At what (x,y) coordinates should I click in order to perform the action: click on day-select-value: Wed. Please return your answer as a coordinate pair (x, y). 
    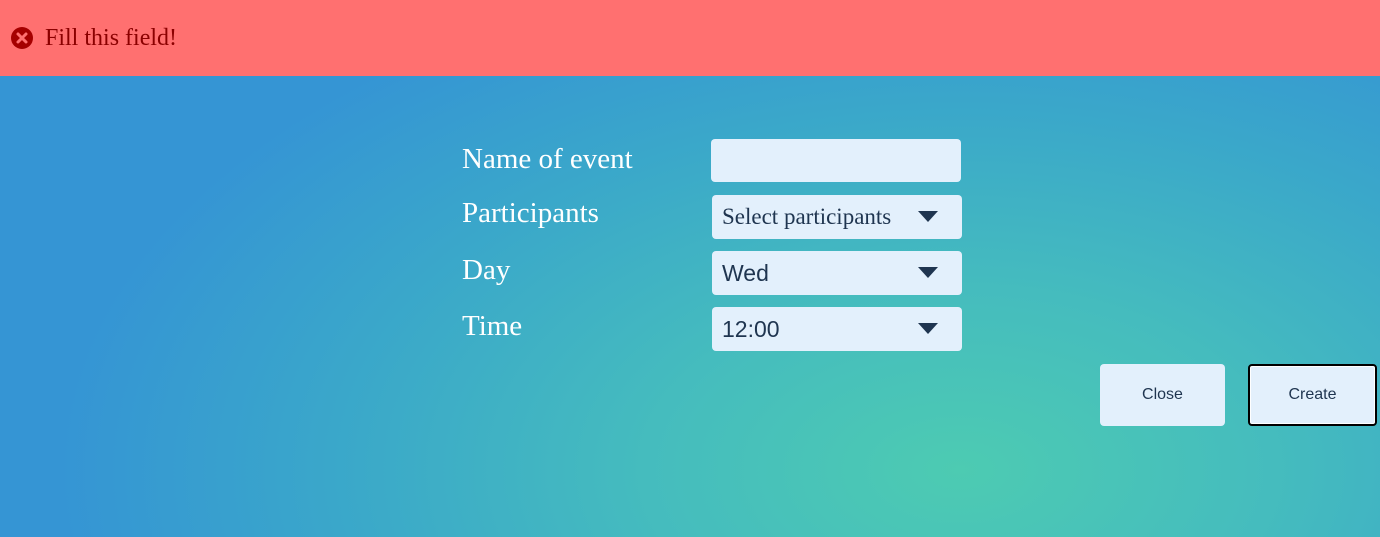
    Looking at the image, I should click on (745, 272).